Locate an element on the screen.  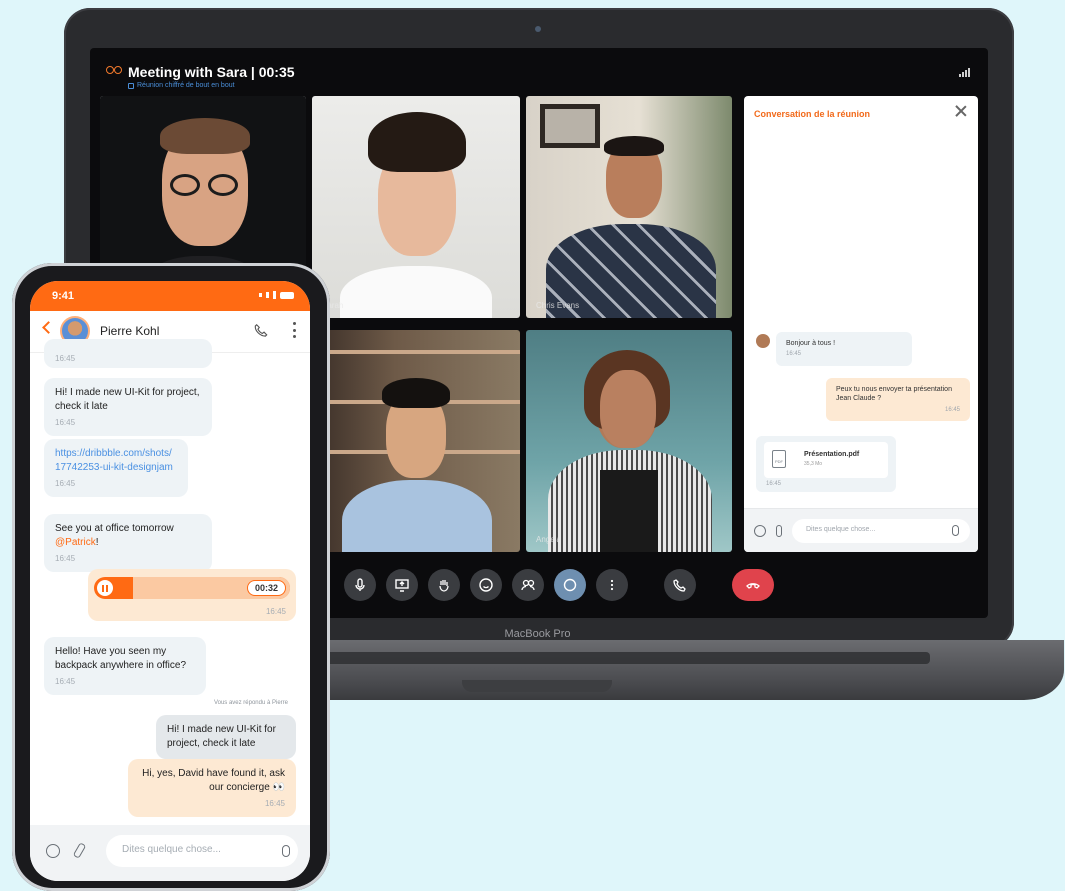
screen-share-button is located at coordinates (402, 585).